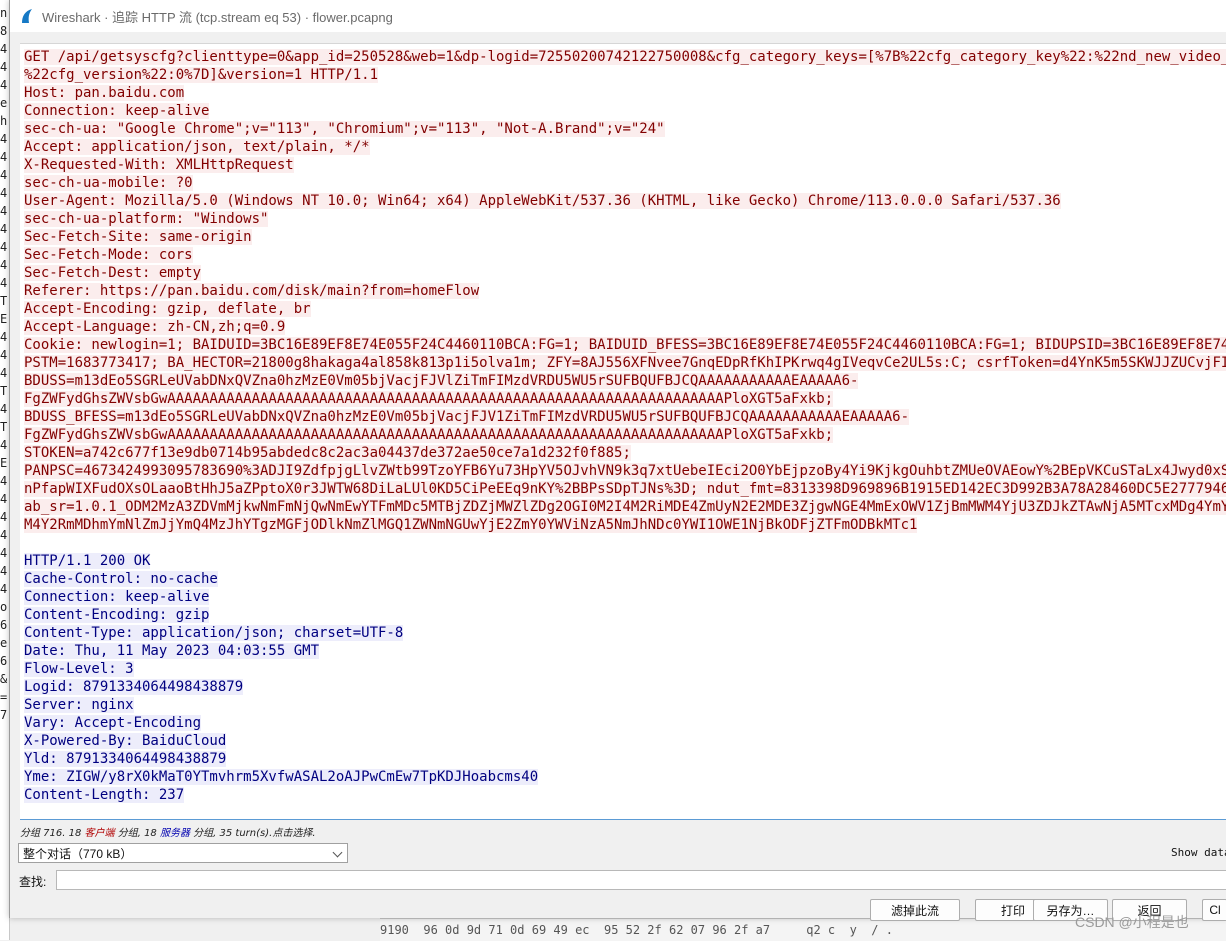  Describe the element at coordinates (125, 741) in the screenshot. I see `response-line: X-Powered-By: BaiduCloud` at that location.